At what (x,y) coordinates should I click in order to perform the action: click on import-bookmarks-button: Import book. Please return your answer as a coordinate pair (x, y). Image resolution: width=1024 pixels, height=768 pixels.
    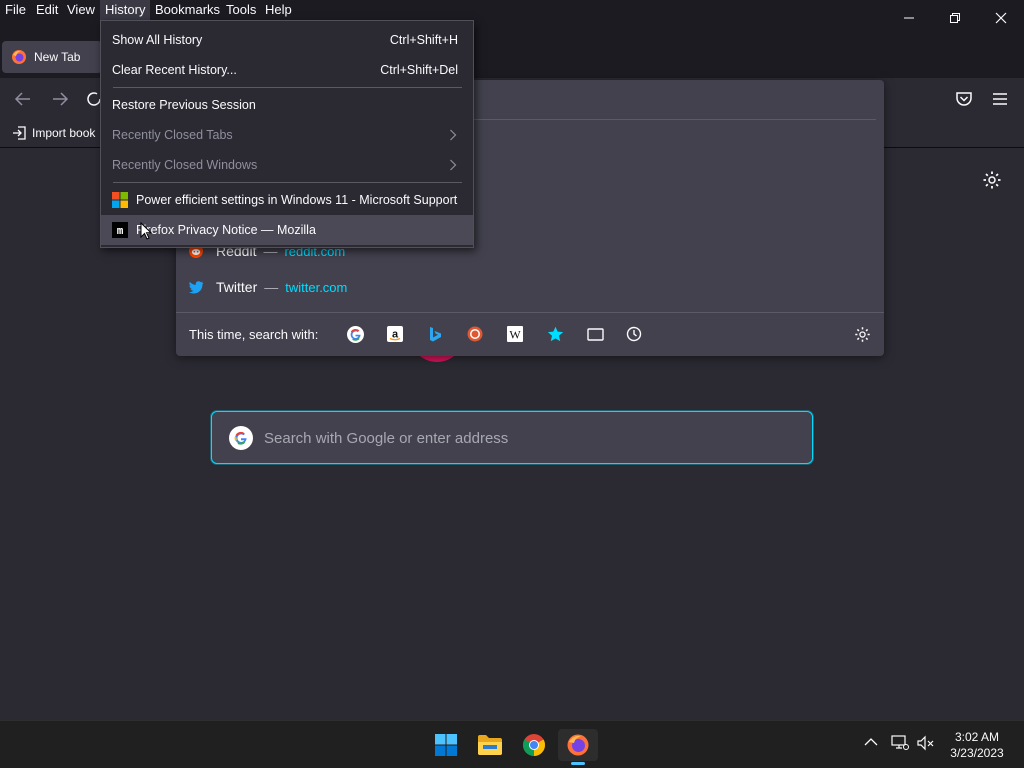
    Looking at the image, I should click on (53, 133).